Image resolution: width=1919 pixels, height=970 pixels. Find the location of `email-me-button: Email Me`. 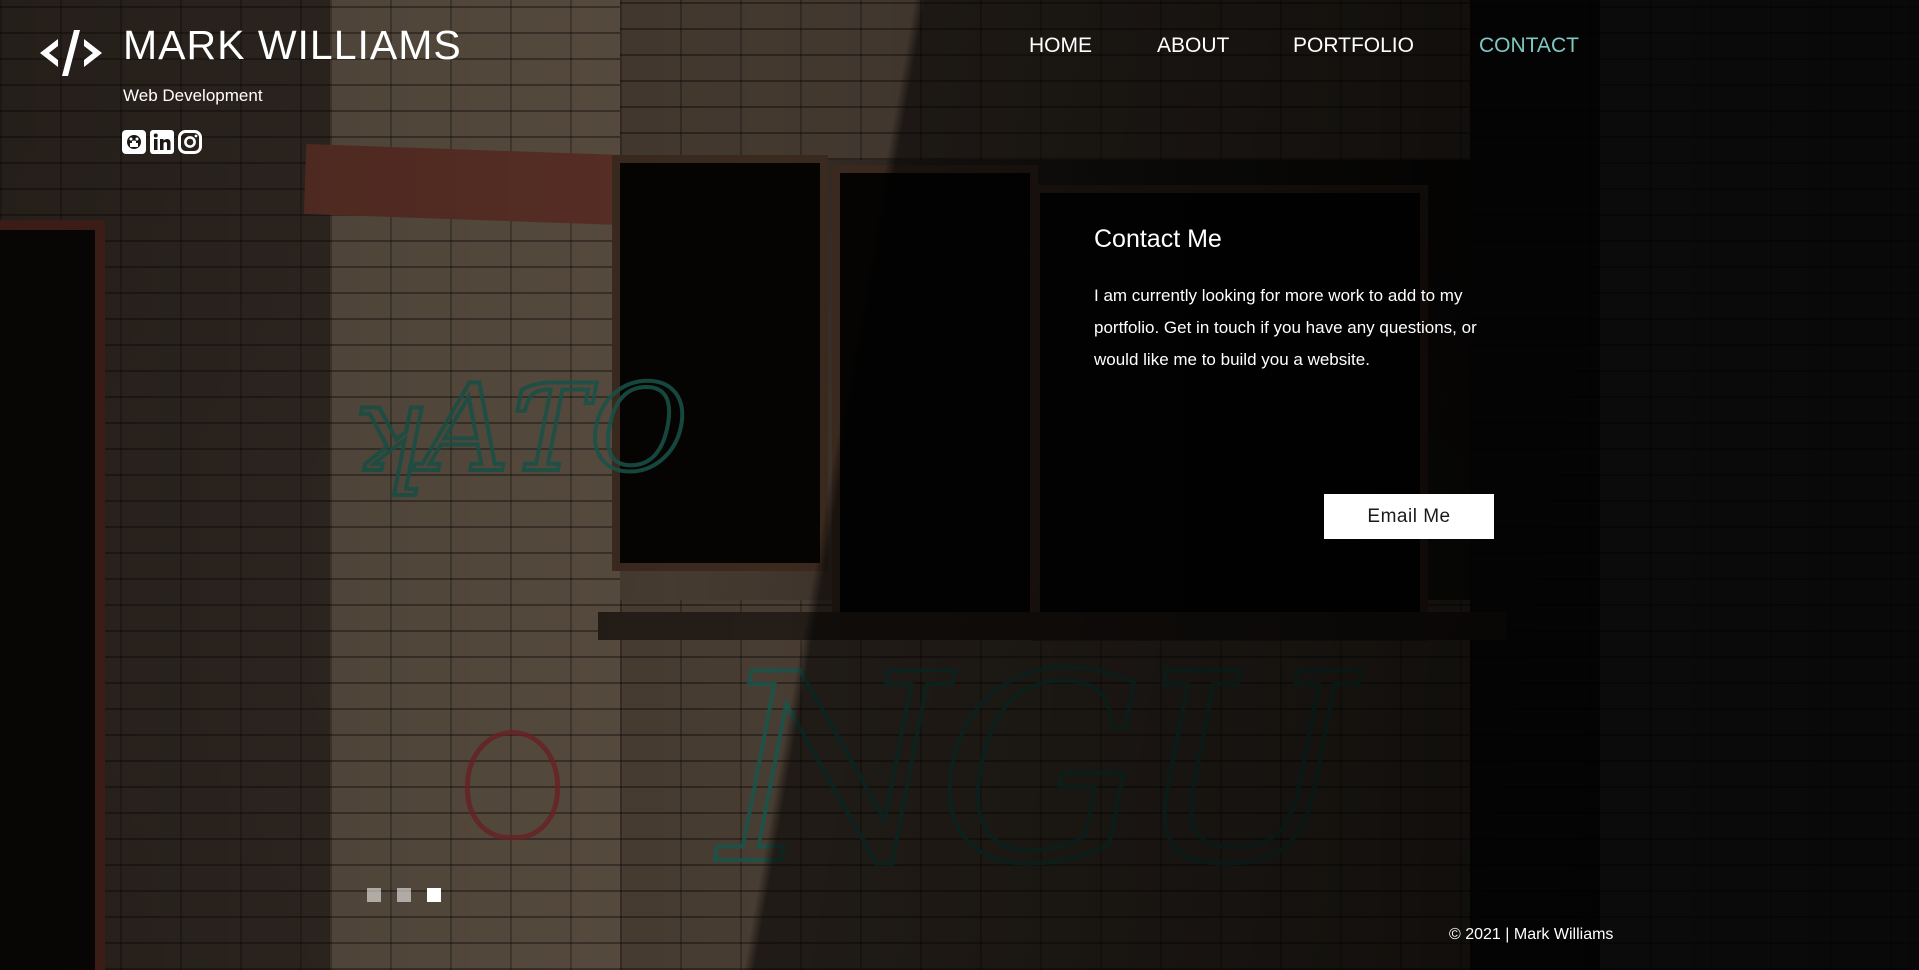

email-me-button: Email Me is located at coordinates (1409, 516).